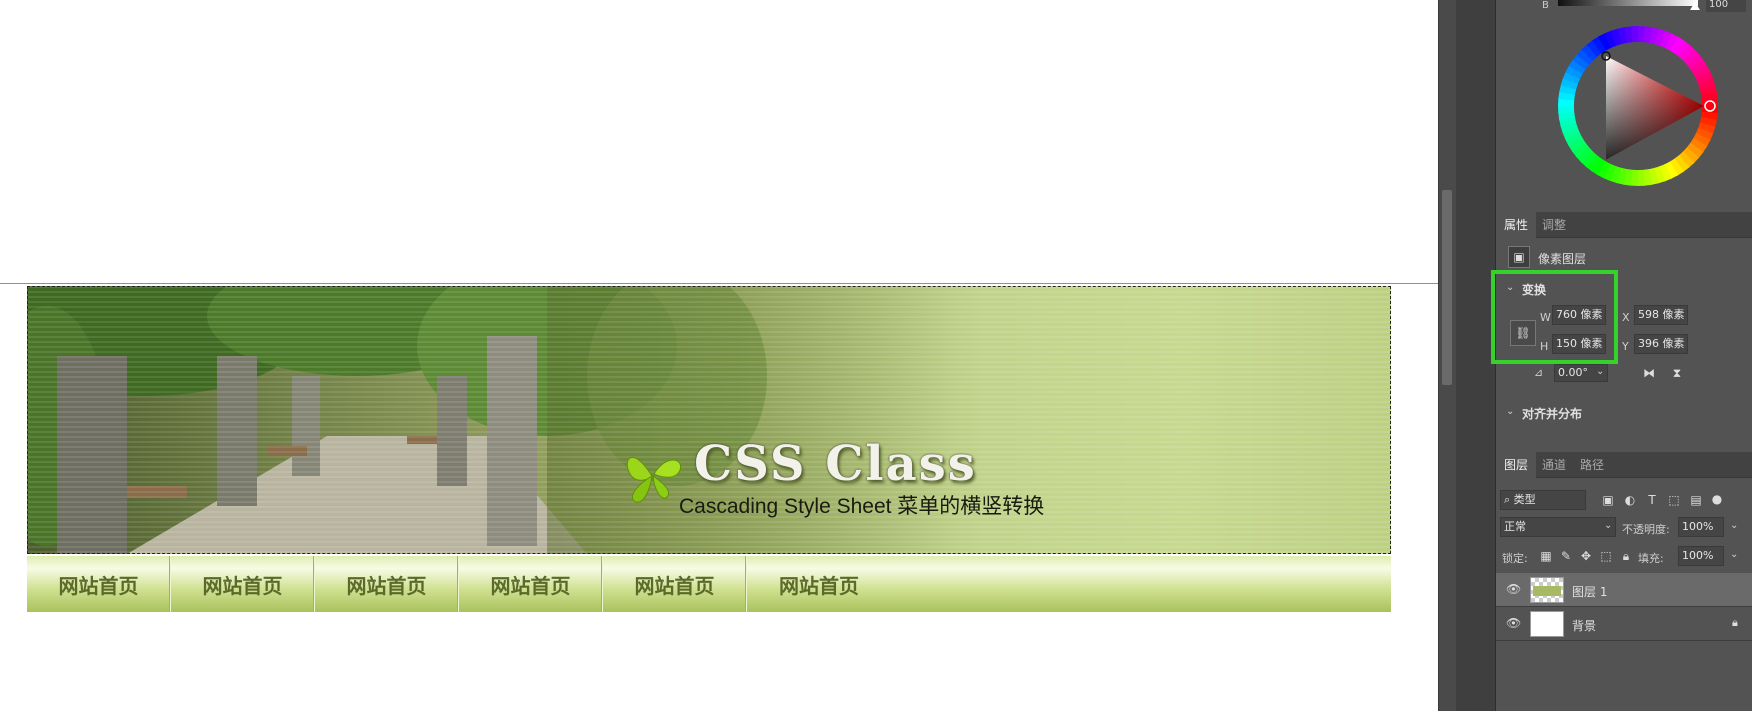 The image size is (1752, 711). What do you see at coordinates (1586, 556) in the screenshot?
I see `lock-position-icon: ✥` at bounding box center [1586, 556].